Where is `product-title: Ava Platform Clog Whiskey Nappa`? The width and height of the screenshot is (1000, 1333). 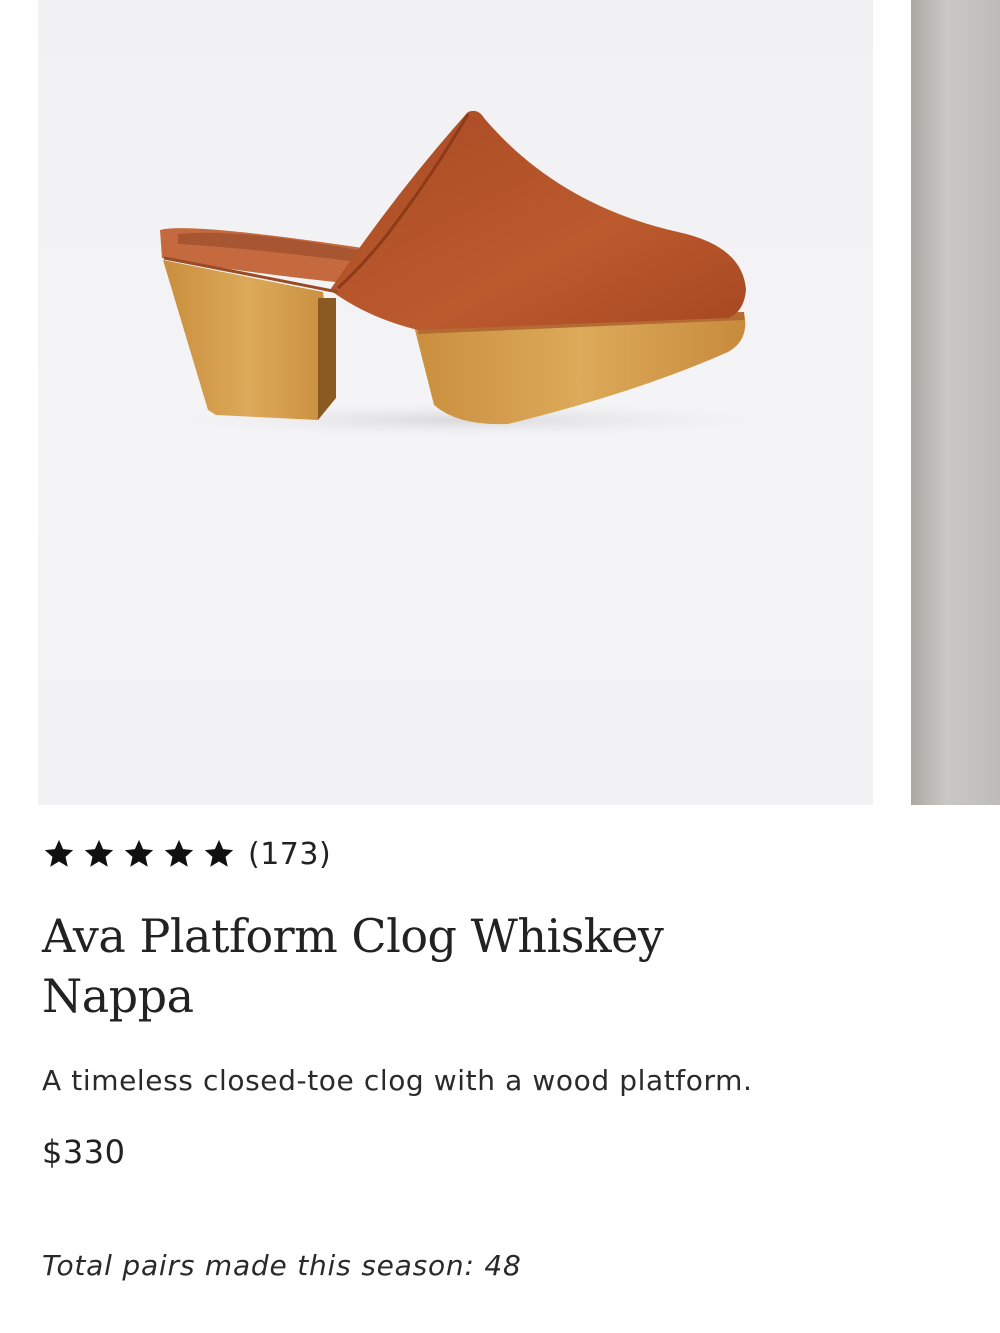 product-title: Ava Platform Clog Whiskey Nappa is located at coordinates (353, 966).